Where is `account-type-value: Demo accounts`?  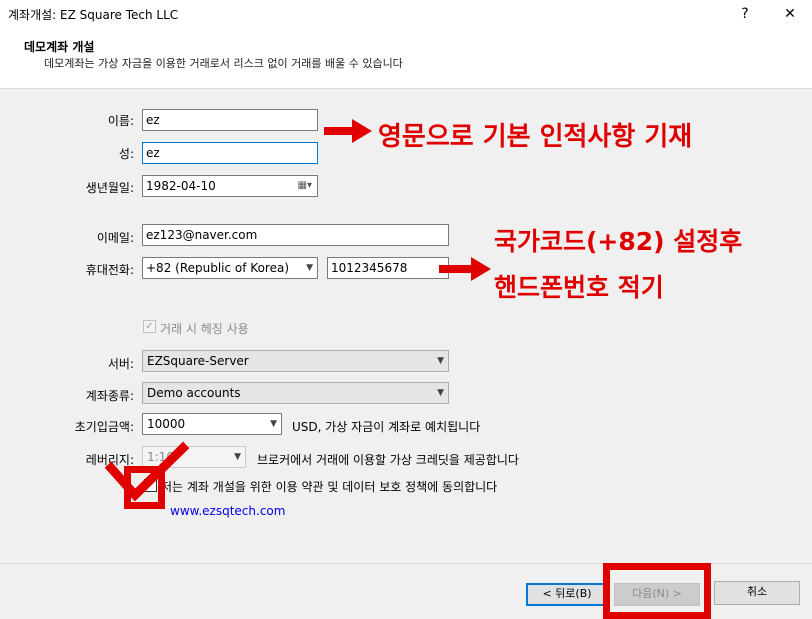 account-type-value: Demo accounts is located at coordinates (194, 393).